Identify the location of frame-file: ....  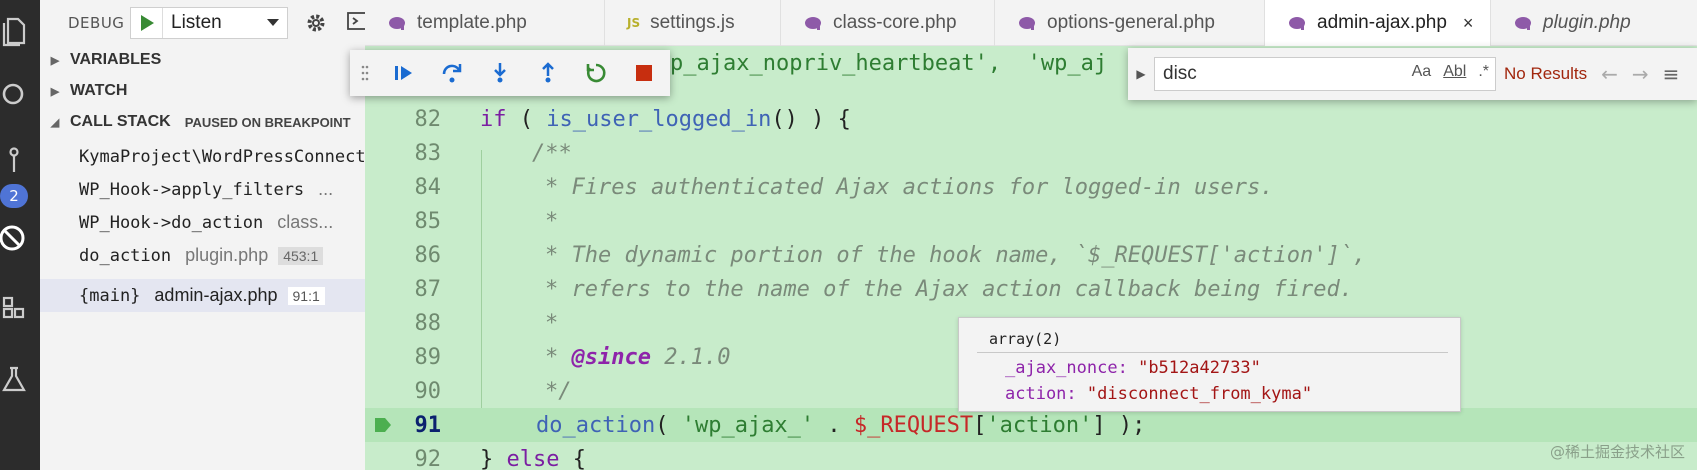
(326, 189).